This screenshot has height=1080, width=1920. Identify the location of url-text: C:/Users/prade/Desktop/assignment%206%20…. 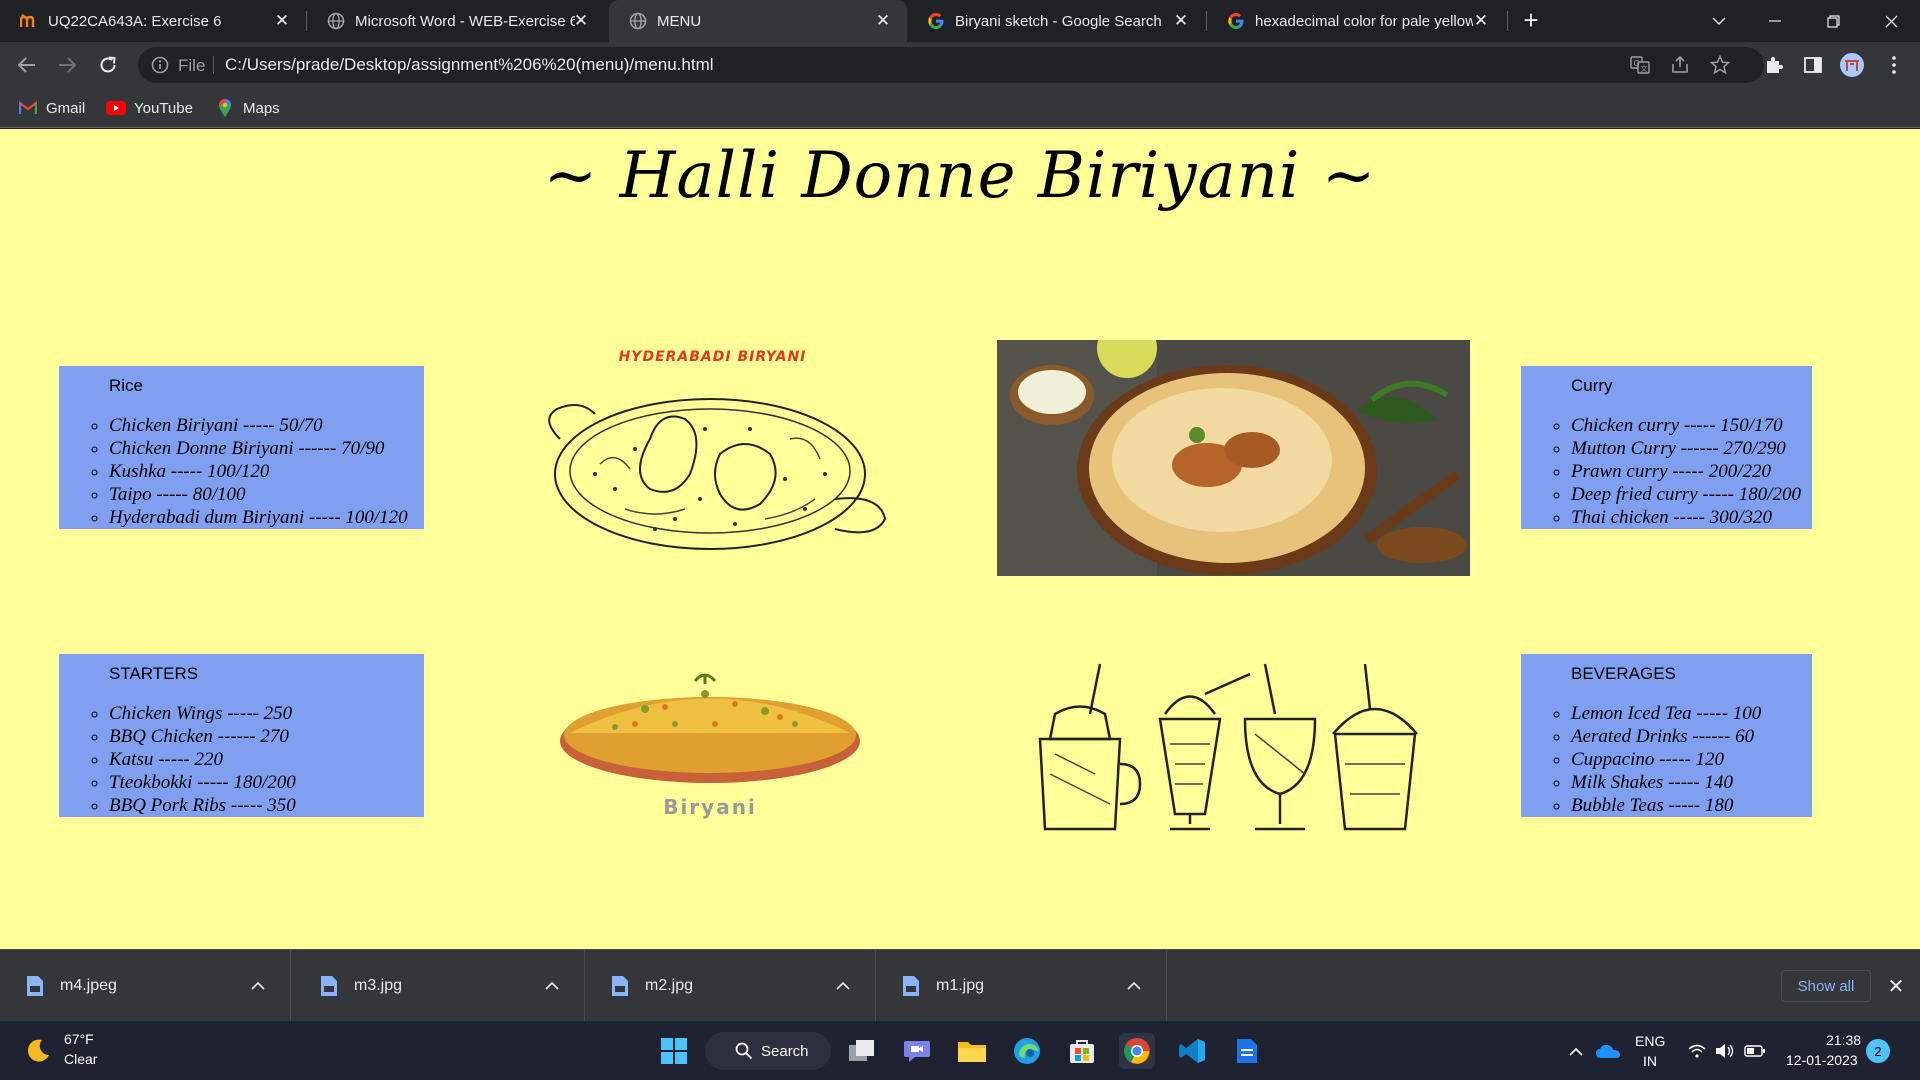
(469, 65).